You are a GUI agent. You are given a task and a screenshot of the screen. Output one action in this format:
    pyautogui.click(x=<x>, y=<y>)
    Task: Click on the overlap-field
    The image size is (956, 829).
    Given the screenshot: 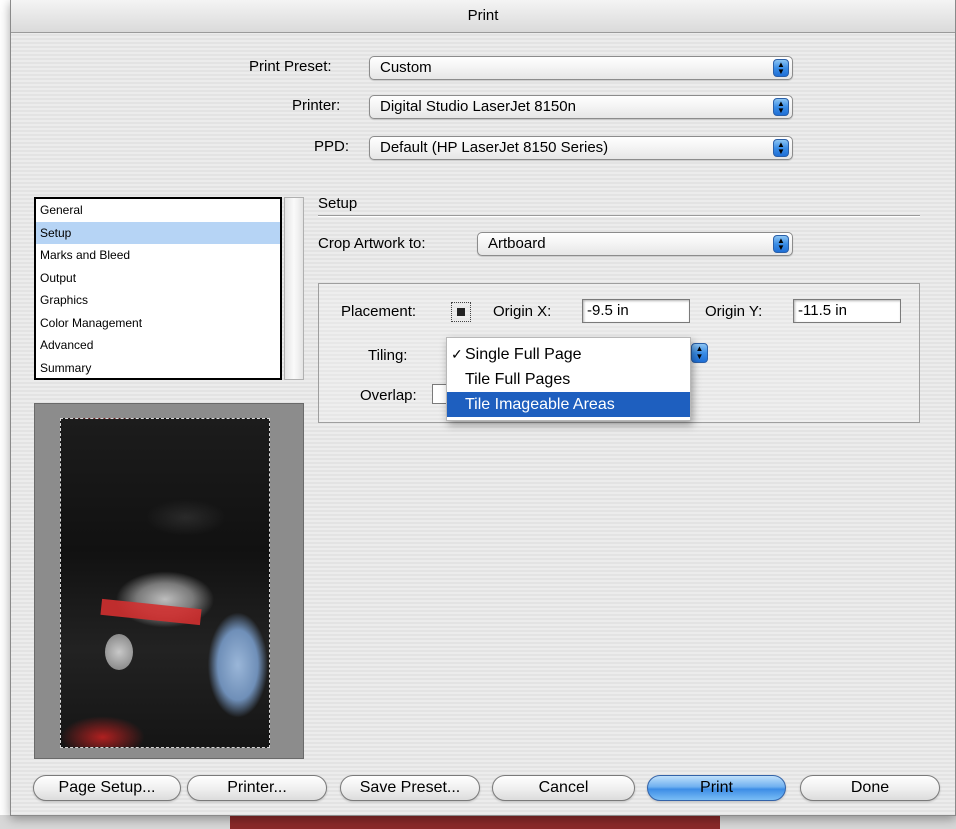 What is the action you would take?
    pyautogui.click(x=439, y=394)
    